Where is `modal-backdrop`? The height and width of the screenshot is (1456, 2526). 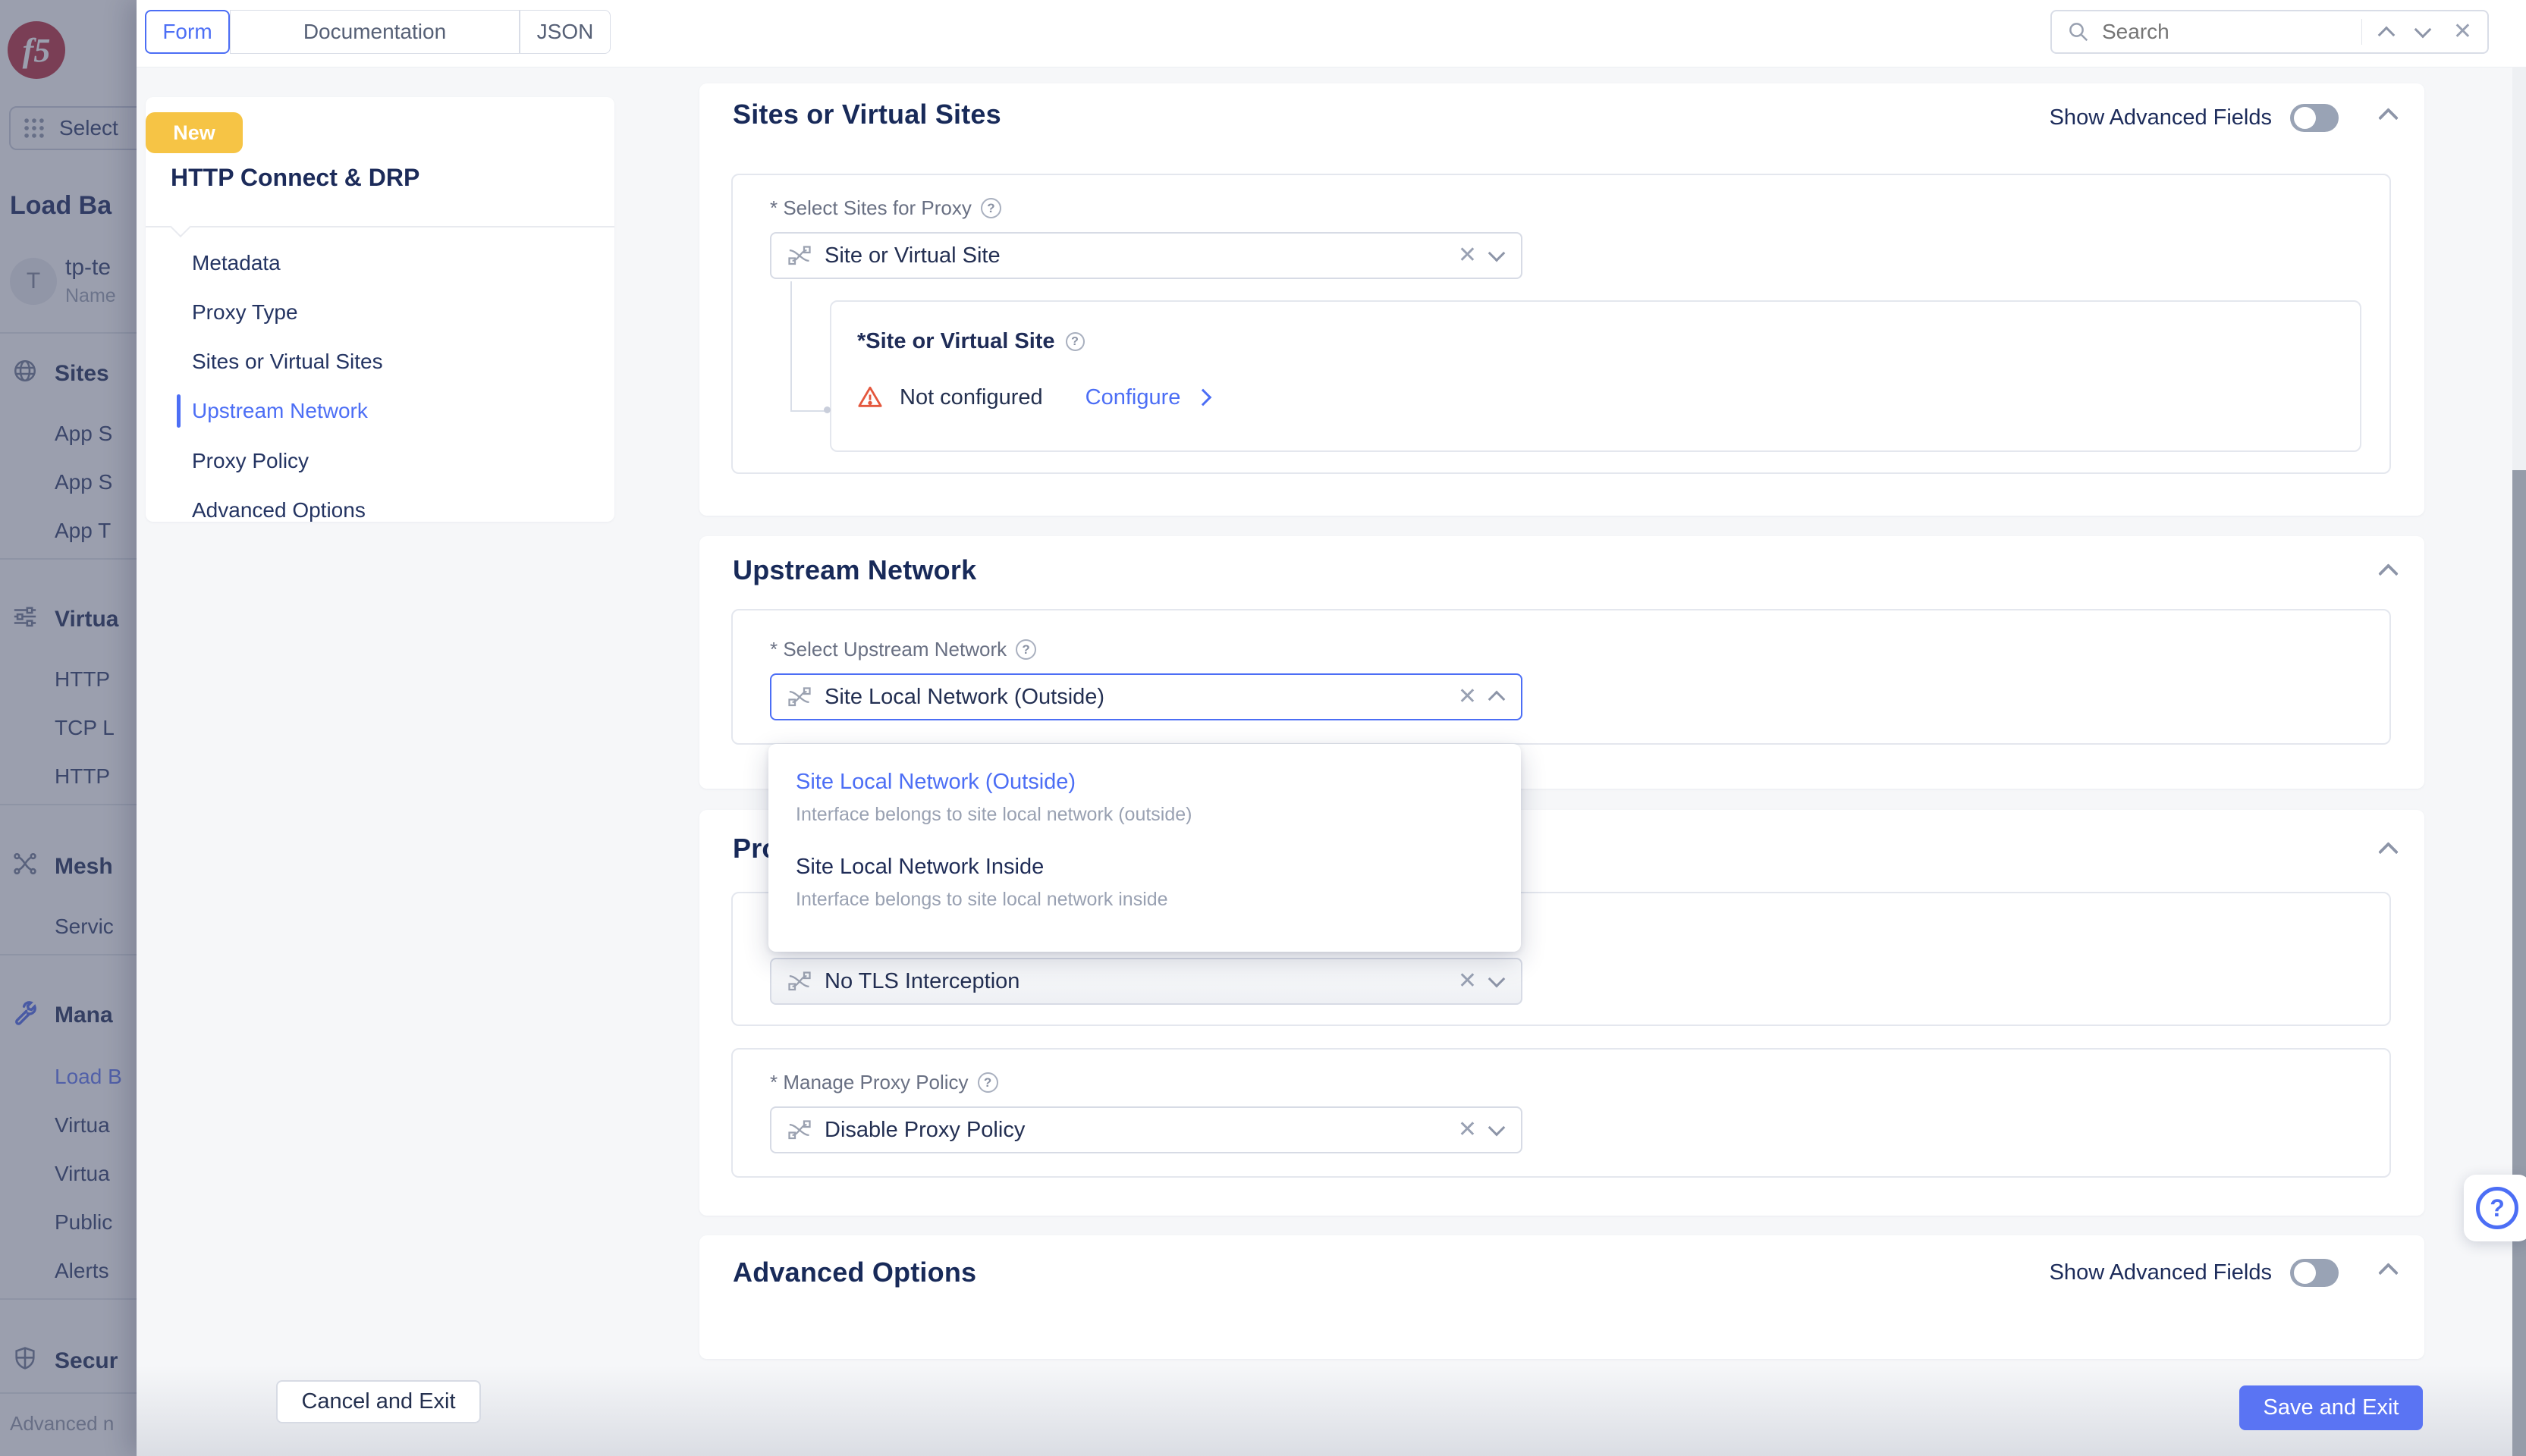
modal-backdrop is located at coordinates (68, 728).